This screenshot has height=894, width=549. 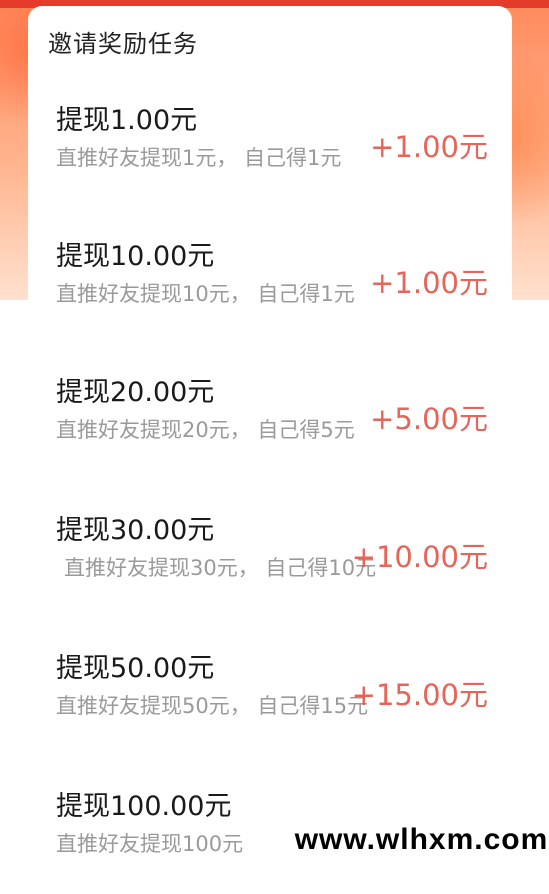 I want to click on task-description: 直推好友提现100元, so click(x=150, y=844).